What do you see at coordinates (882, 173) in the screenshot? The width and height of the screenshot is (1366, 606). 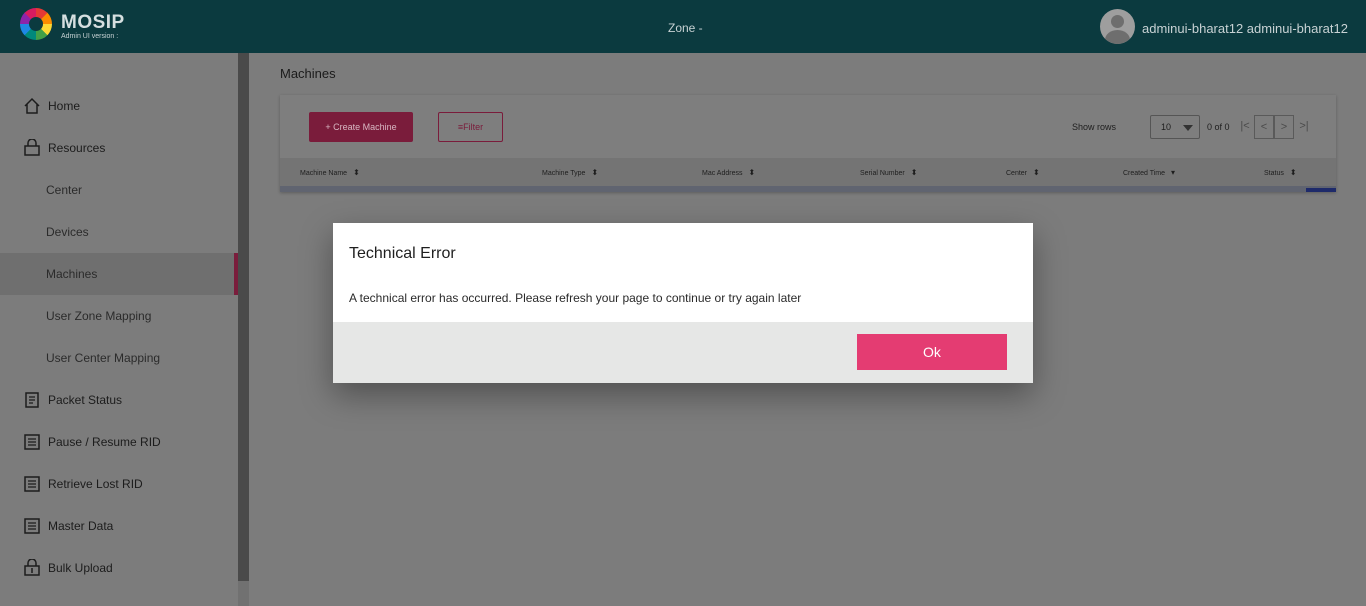 I see `column-header-label: Serial Number` at bounding box center [882, 173].